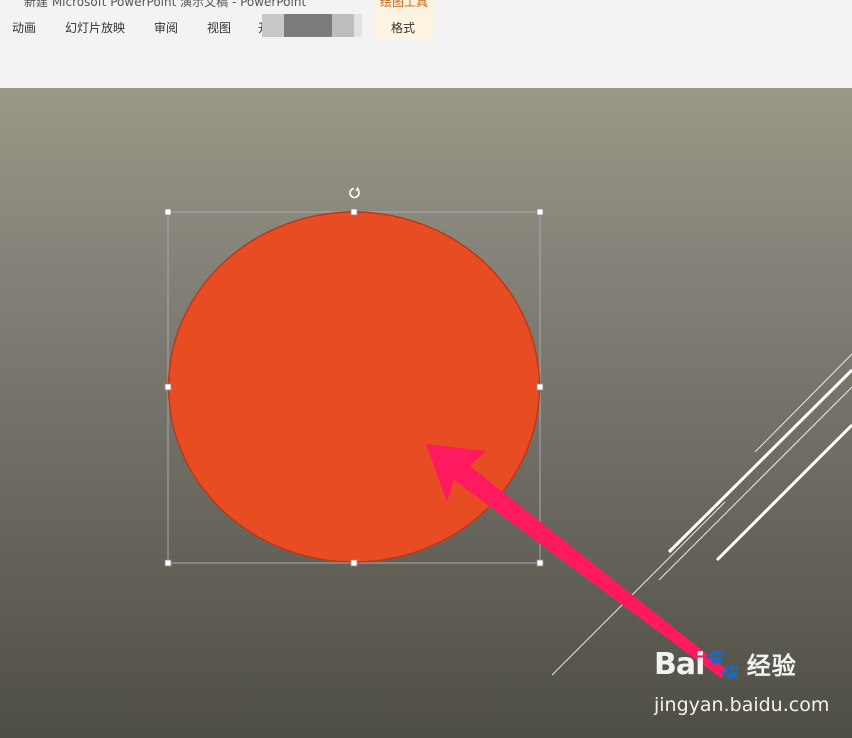 The width and height of the screenshot is (852, 738). What do you see at coordinates (742, 705) in the screenshot?
I see `watermark-url: jingyan.baidu.com` at bounding box center [742, 705].